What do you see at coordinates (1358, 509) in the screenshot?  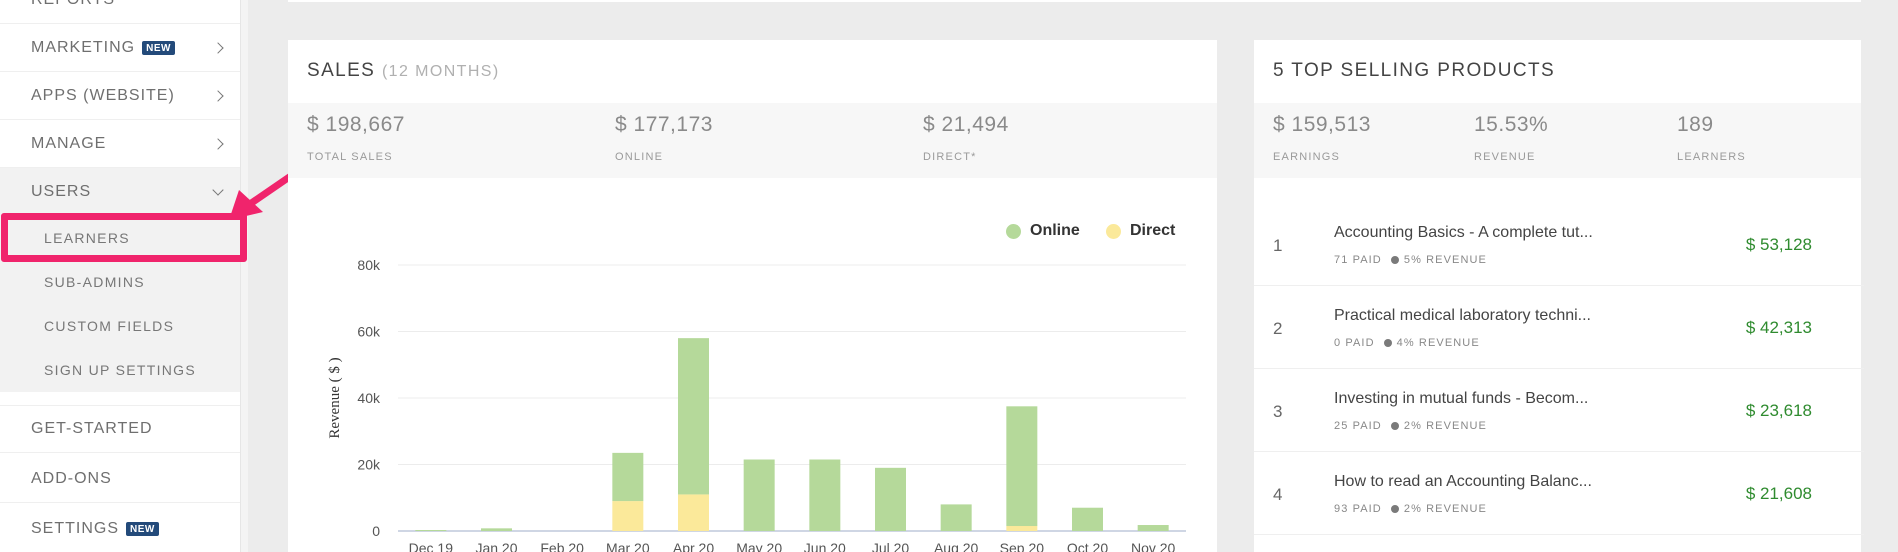 I see `product-paid: 93 PAID` at bounding box center [1358, 509].